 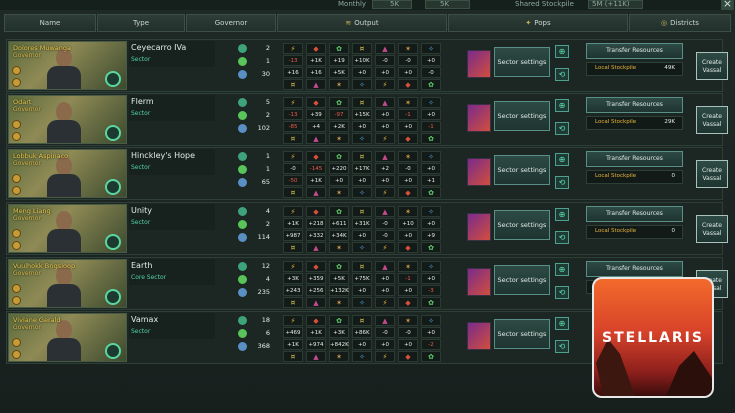 What do you see at coordinates (67, 65) in the screenshot?
I see `governor-portrait: Dolores Muwanga Governor` at bounding box center [67, 65].